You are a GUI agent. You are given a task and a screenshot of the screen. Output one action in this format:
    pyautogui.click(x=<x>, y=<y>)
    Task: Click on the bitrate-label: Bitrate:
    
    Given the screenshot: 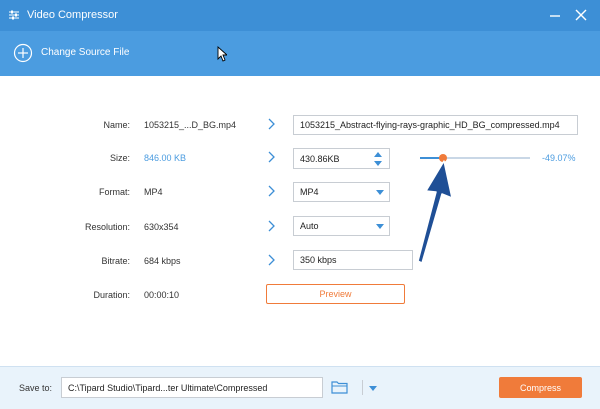 What is the action you would take?
    pyautogui.click(x=115, y=261)
    